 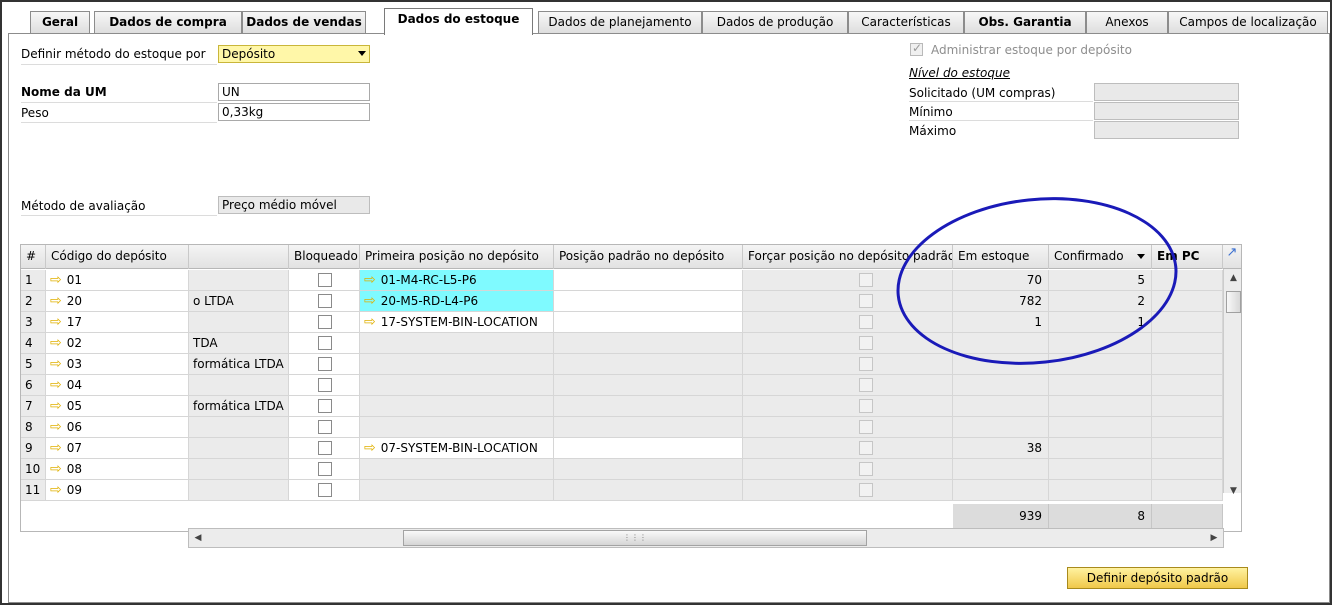 What do you see at coordinates (906, 22) in the screenshot?
I see `tab-caracteristicas: Características` at bounding box center [906, 22].